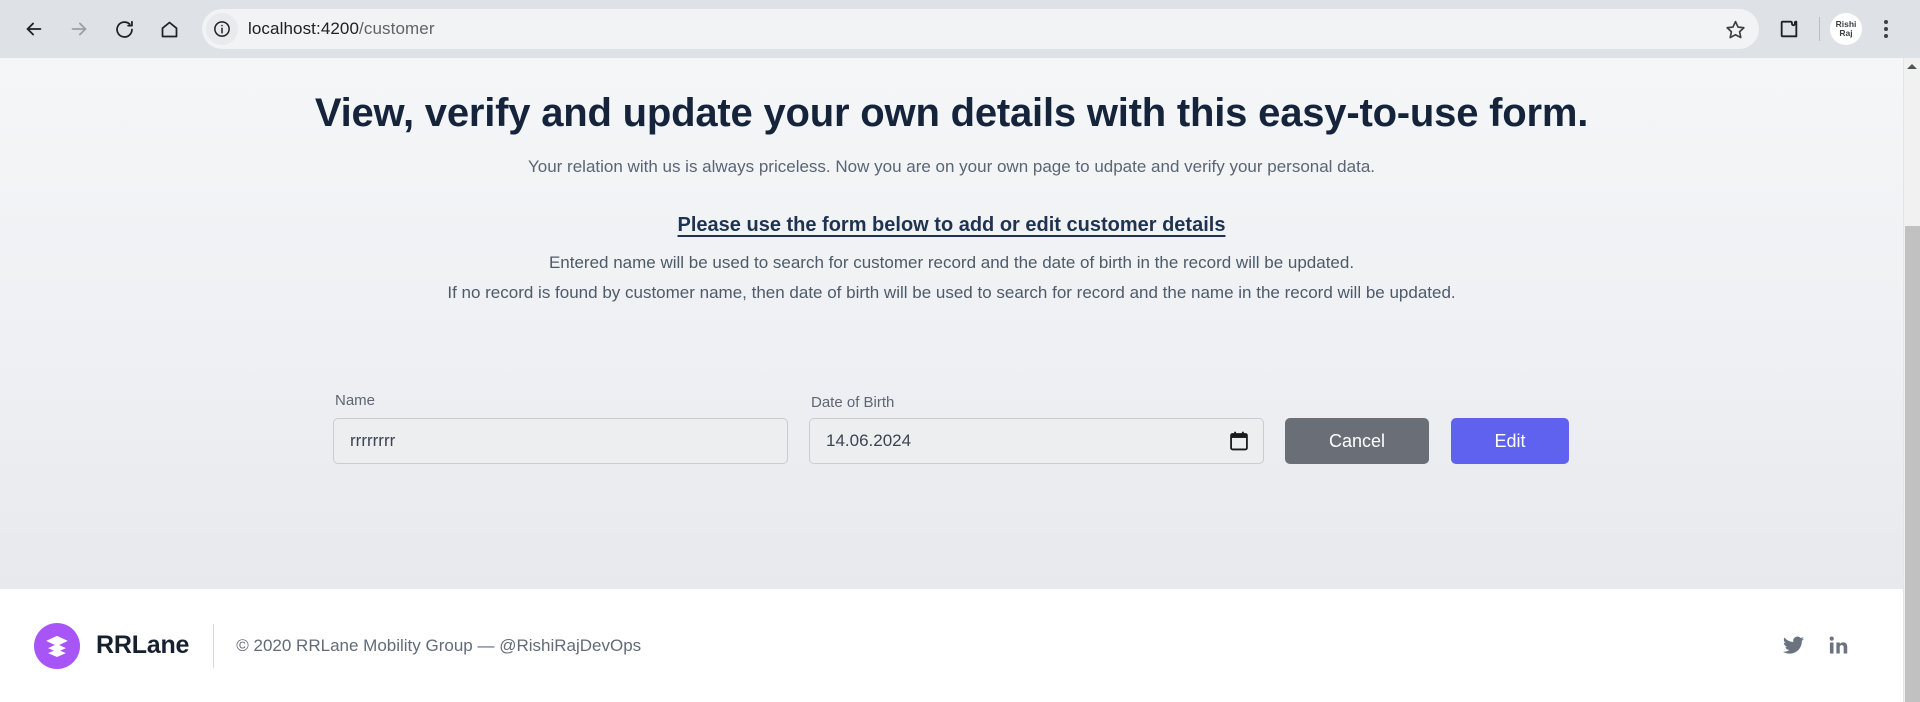  Describe the element at coordinates (1510, 441) in the screenshot. I see `edit-button: Edit` at that location.